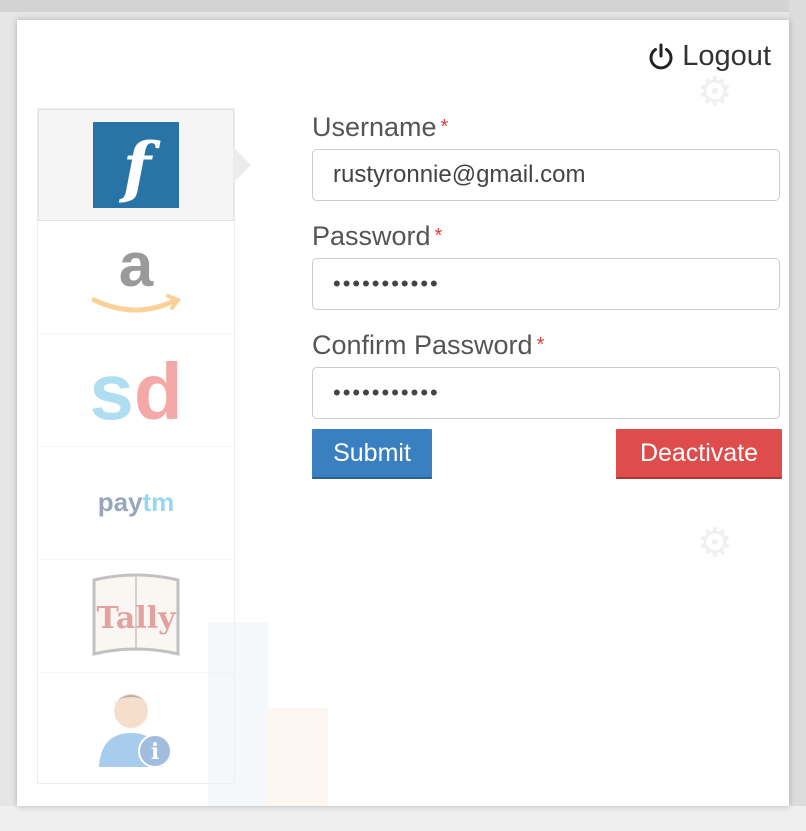 This screenshot has height=831, width=806. Describe the element at coordinates (374, 127) in the screenshot. I see `username-label-text: Username` at that location.